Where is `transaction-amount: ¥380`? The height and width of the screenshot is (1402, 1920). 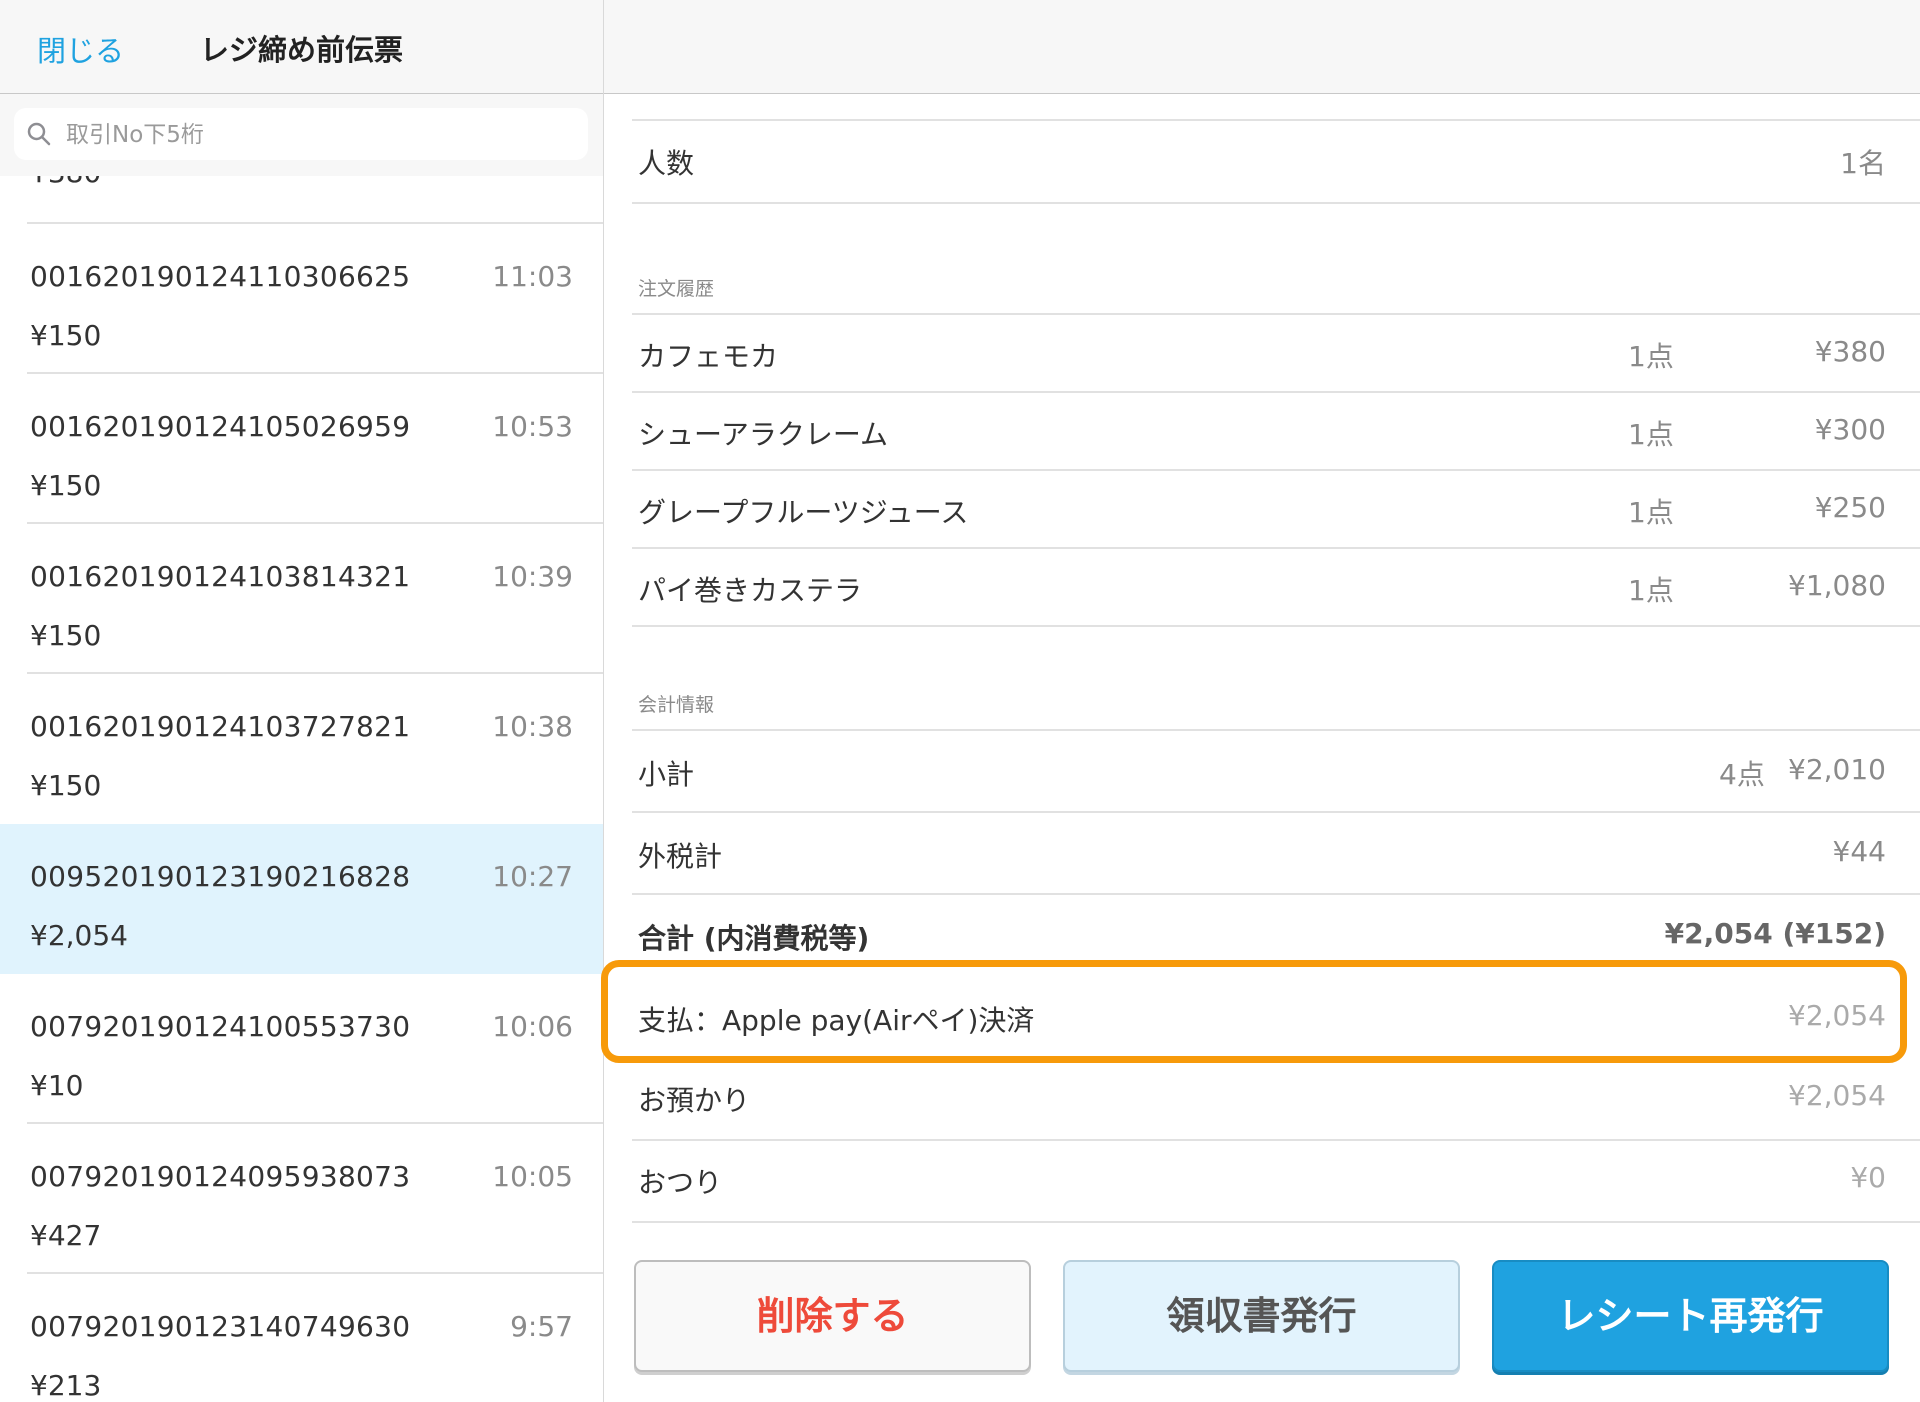
transaction-amount: ¥380 is located at coordinates (65, 182).